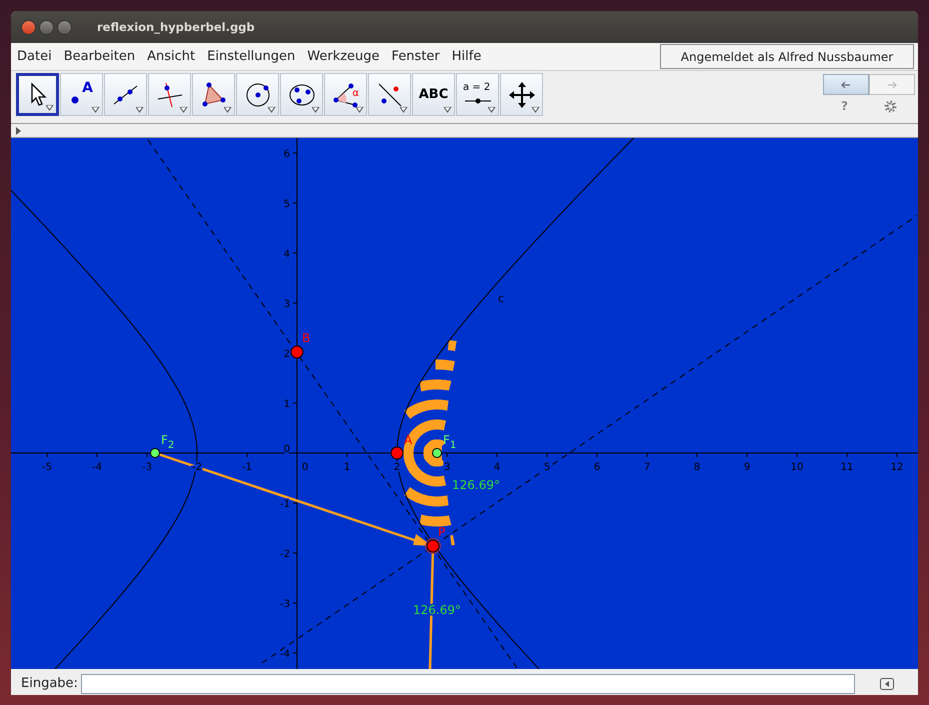 The image size is (929, 705). Describe the element at coordinates (287, 354) in the screenshot. I see `tick-label: 2` at that location.